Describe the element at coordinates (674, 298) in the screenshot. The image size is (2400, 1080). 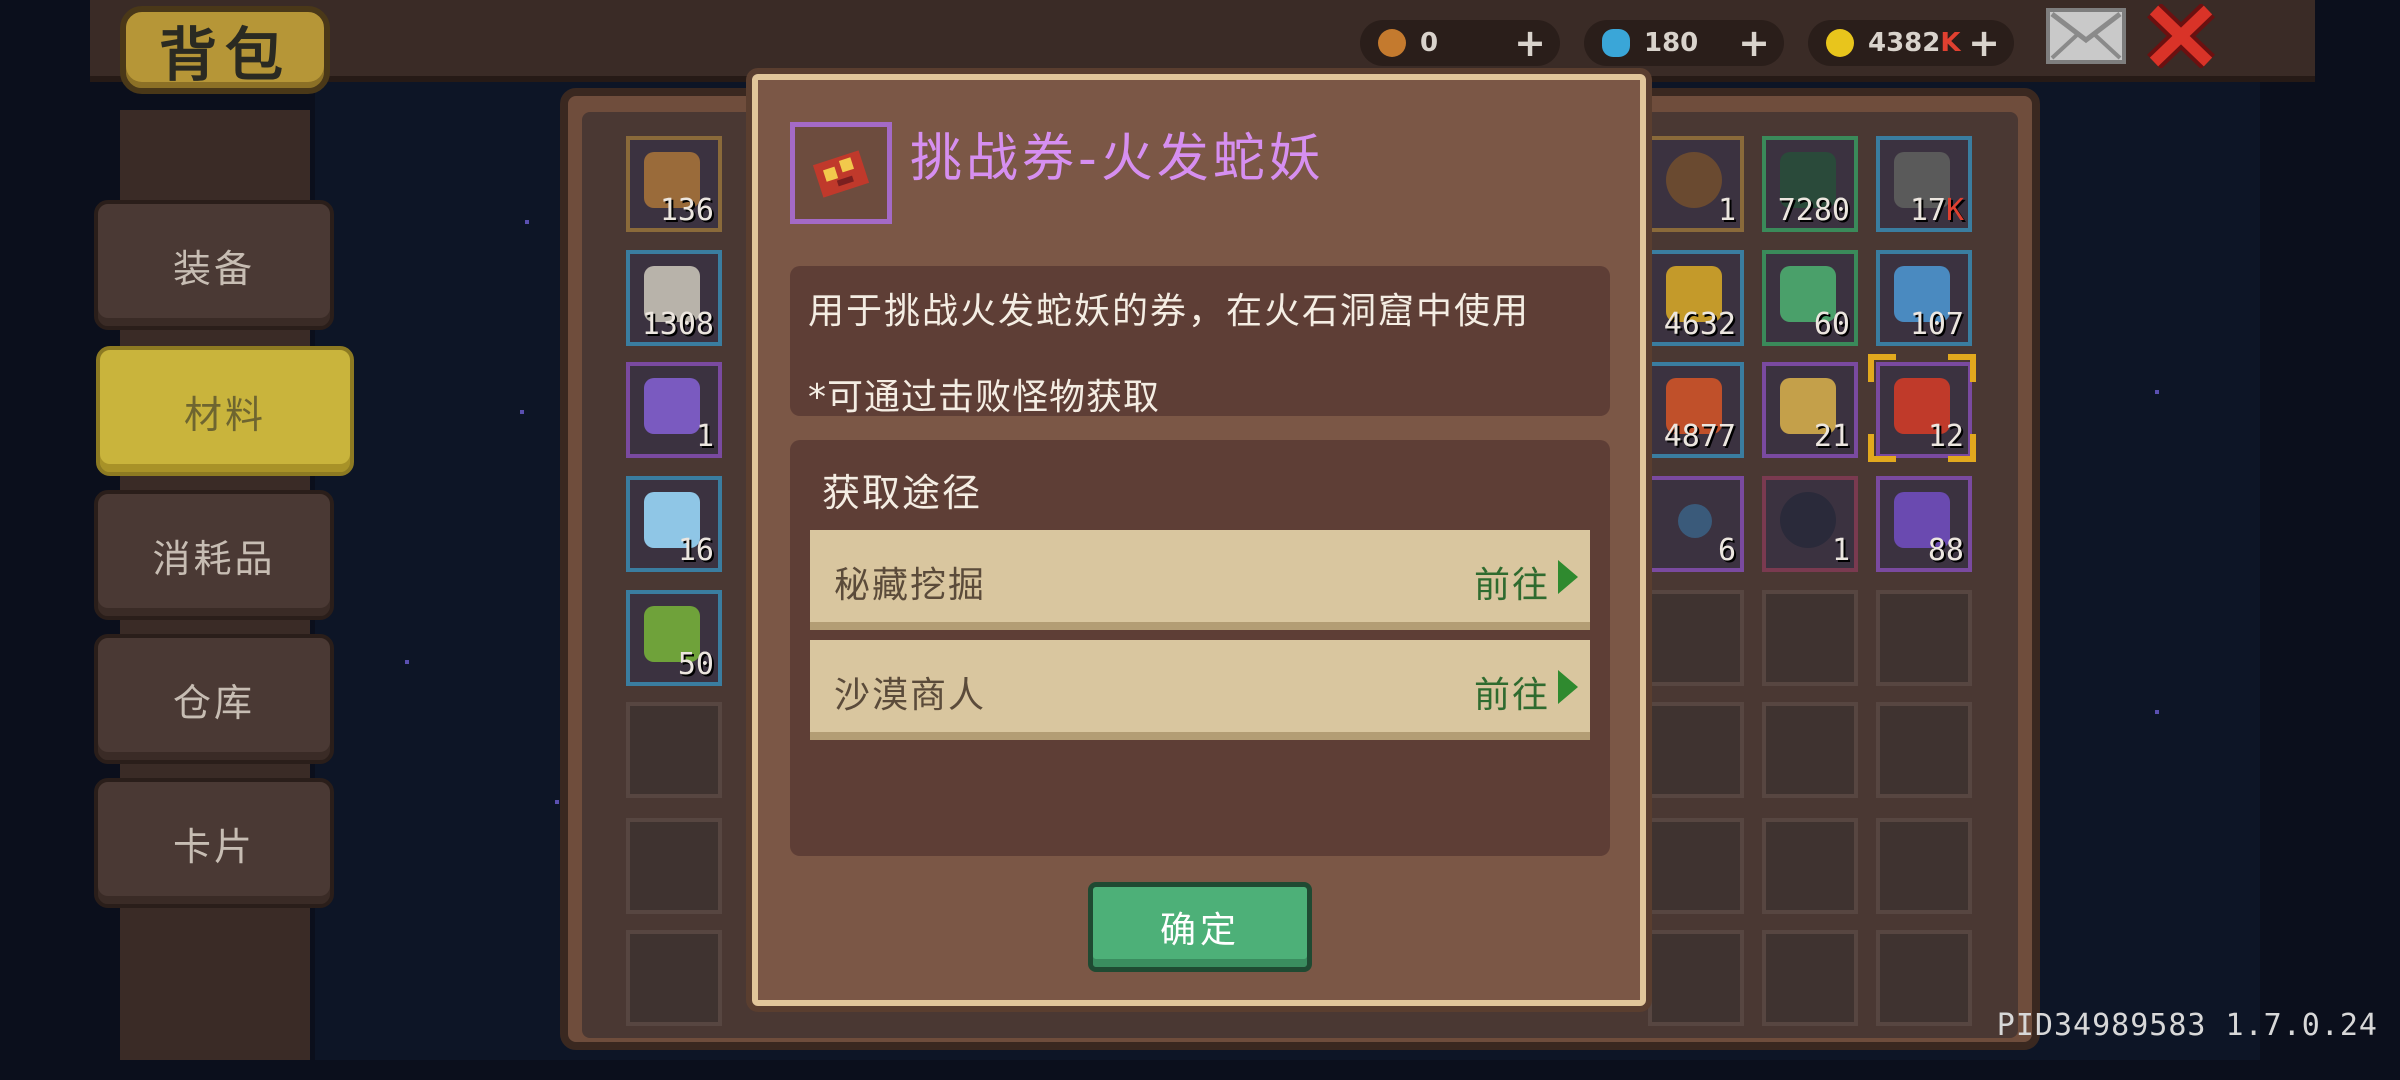
I see `inventory-slot: 1308` at that location.